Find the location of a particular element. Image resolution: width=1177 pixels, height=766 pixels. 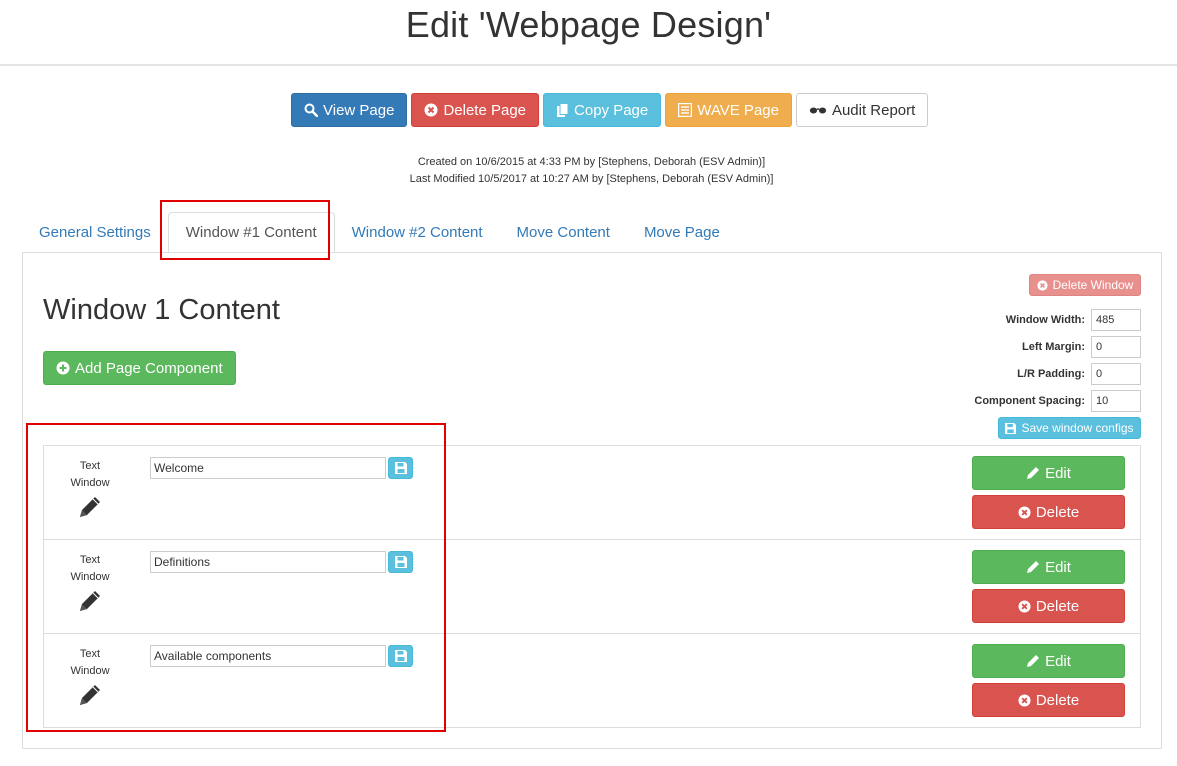

delete-page-button: Delete Page is located at coordinates (475, 110).